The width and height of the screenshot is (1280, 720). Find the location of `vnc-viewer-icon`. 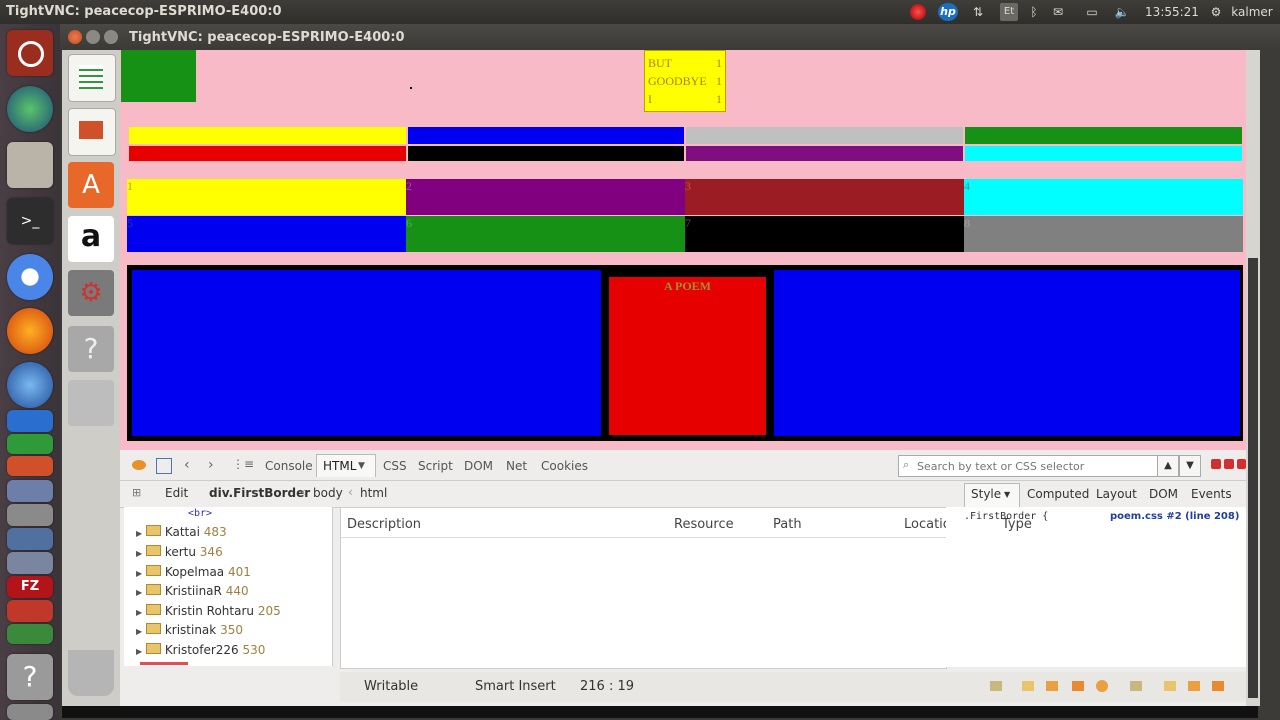

vnc-viewer-icon is located at coordinates (30, 109).